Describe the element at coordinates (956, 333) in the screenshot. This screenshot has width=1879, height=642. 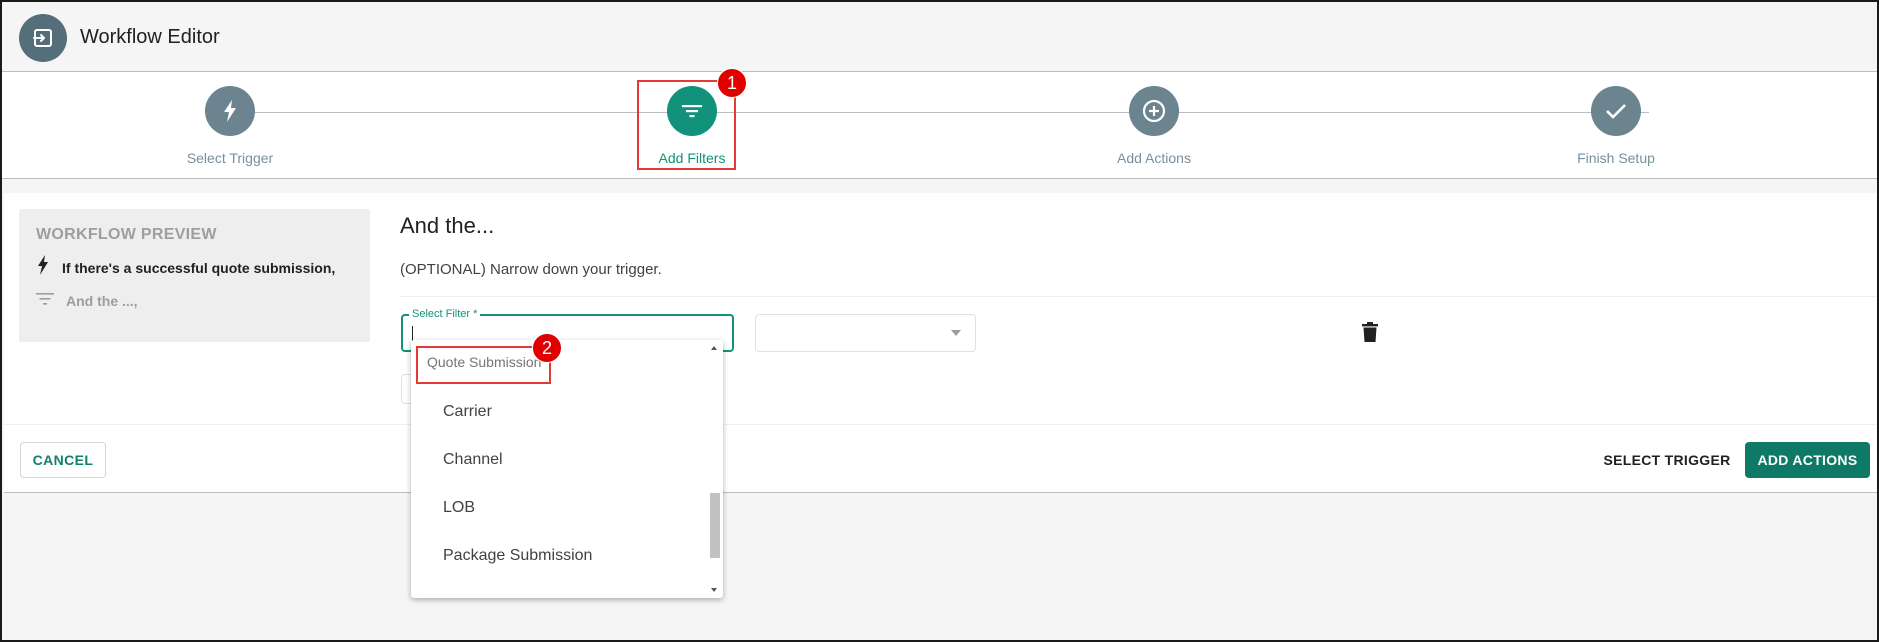
I see `chevron-down-icon` at that location.